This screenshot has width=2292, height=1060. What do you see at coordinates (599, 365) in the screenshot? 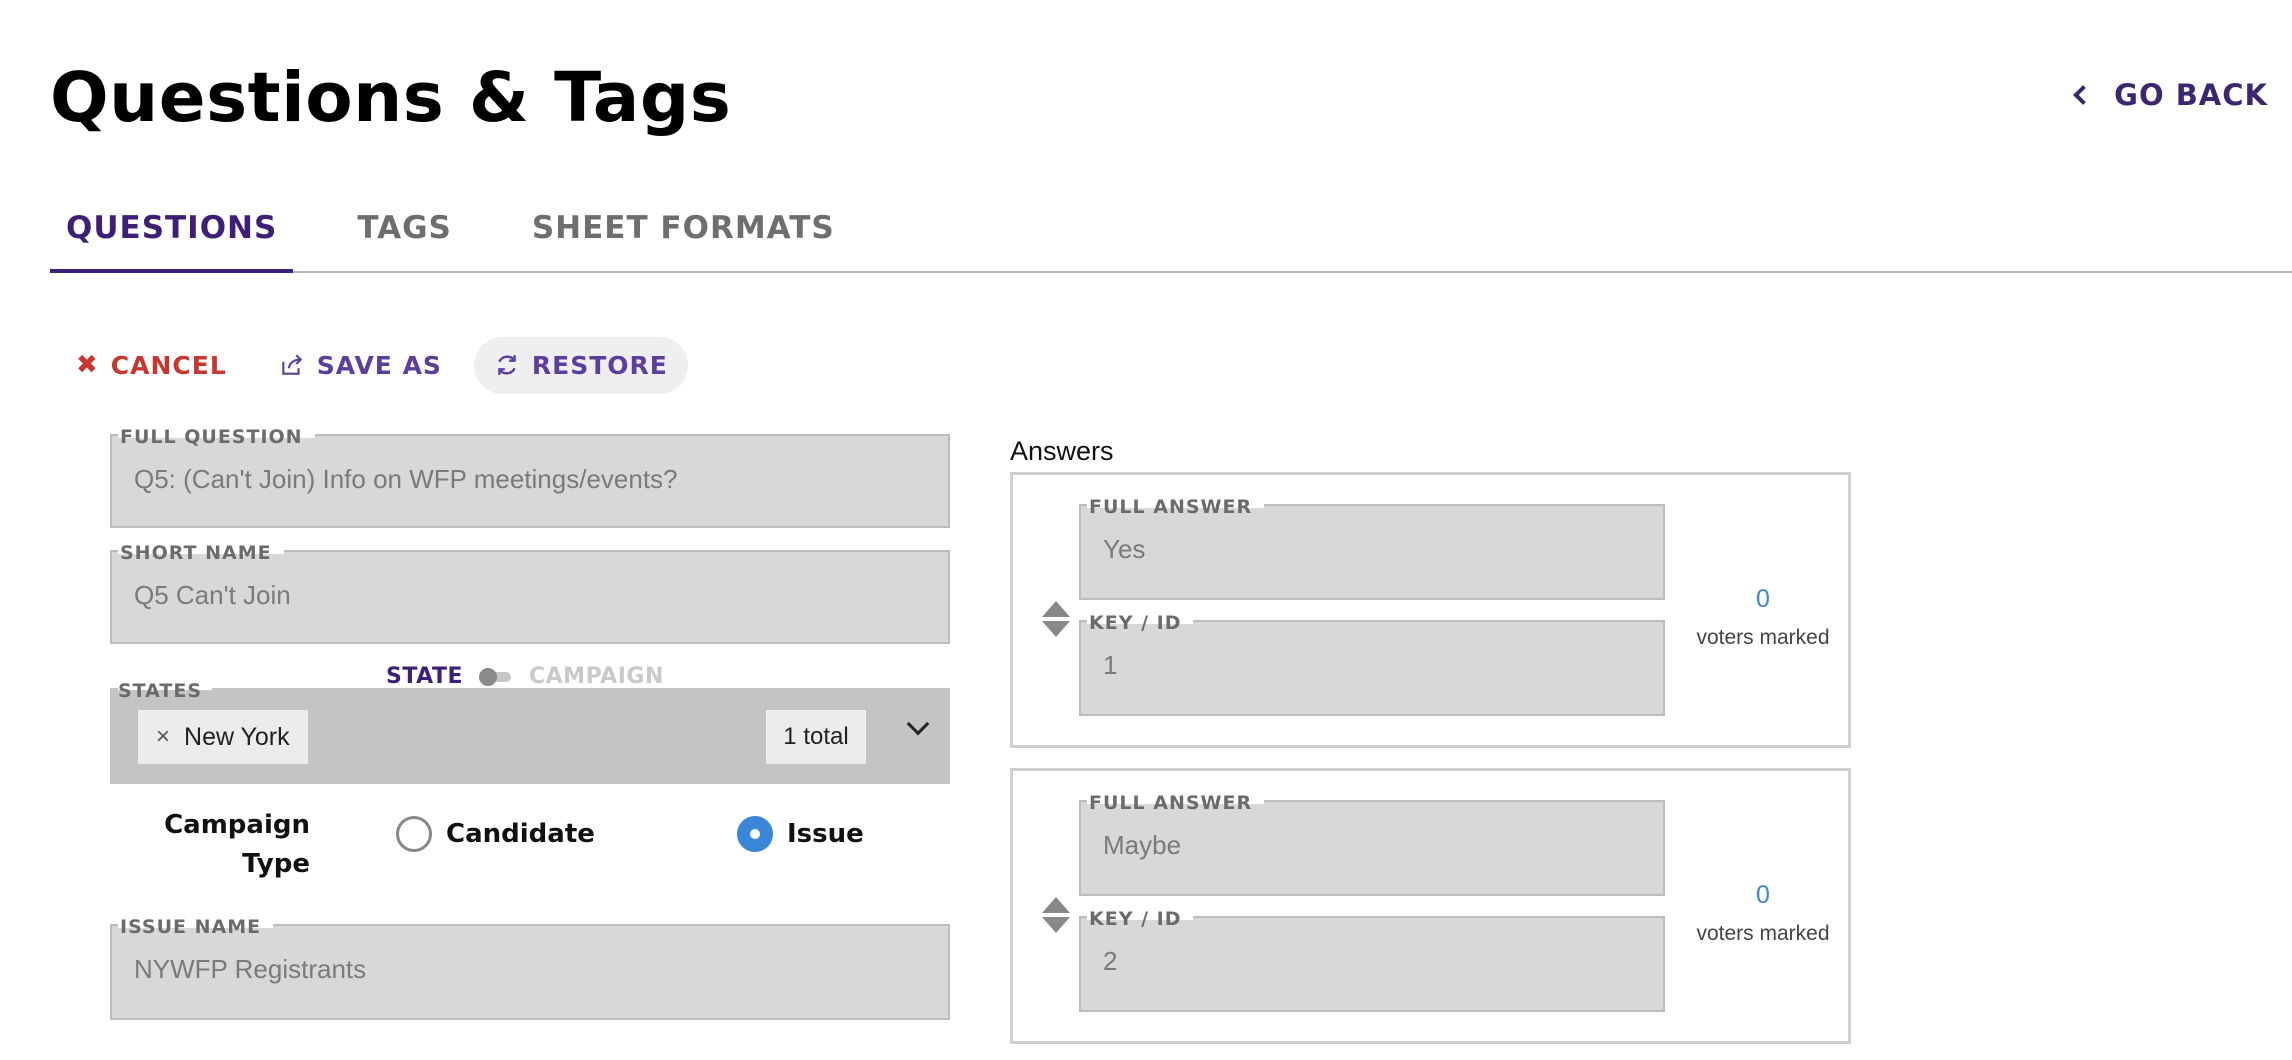
I see `restore-label: RESTORE` at bounding box center [599, 365].